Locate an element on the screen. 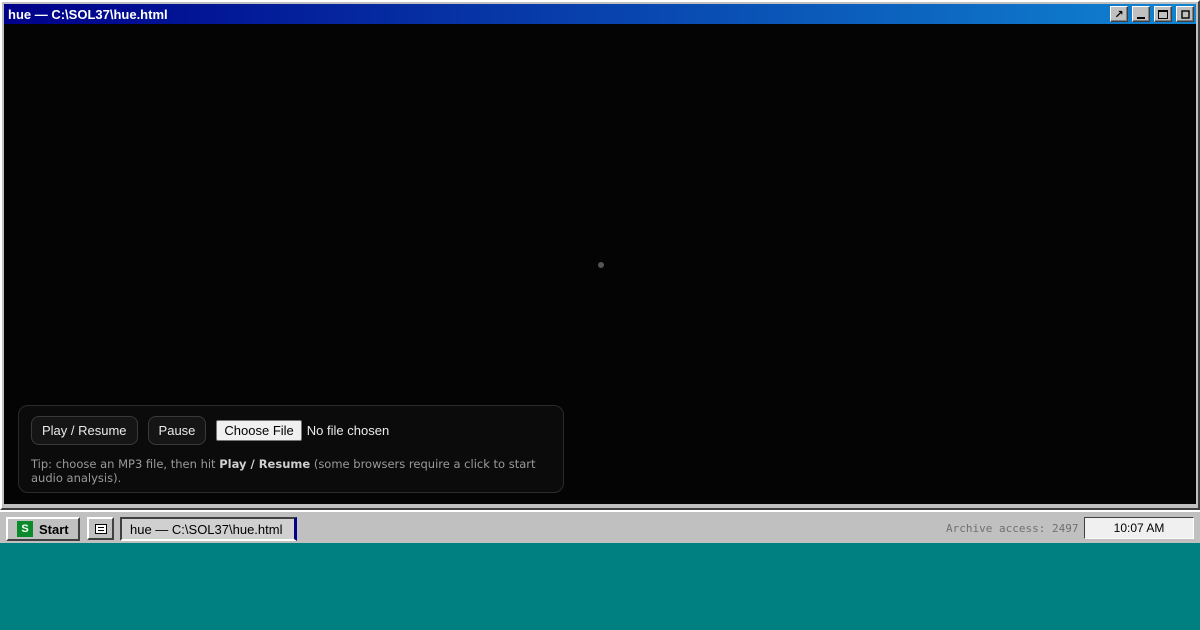 This screenshot has width=1200, height=630. close-icon is located at coordinates (1185, 14).